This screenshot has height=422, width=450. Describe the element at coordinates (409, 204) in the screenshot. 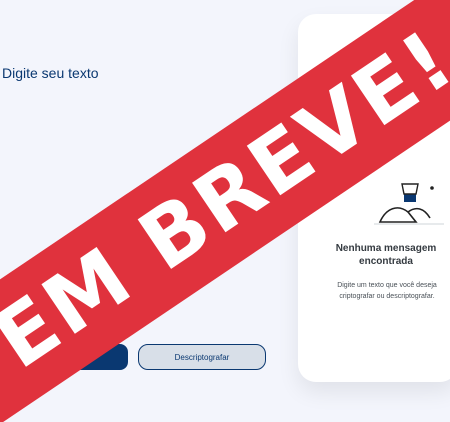

I see `person-searching-illustration` at that location.